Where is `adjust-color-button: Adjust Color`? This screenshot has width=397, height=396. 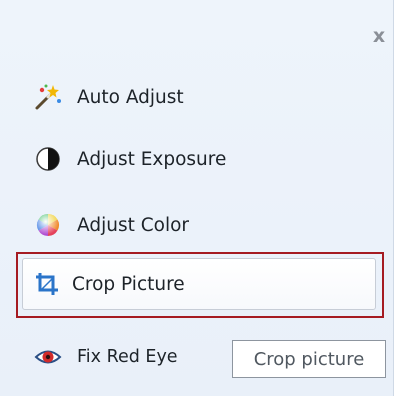 adjust-color-button: Adjust Color is located at coordinates (111, 225).